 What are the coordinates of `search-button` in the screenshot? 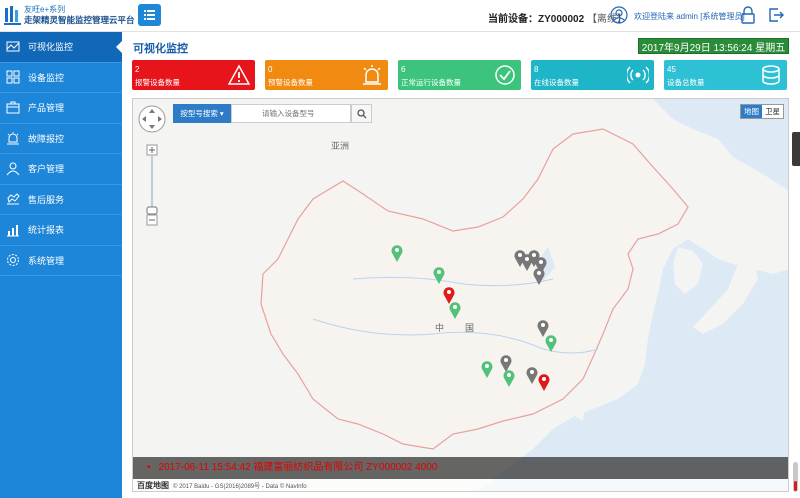 It's located at (361, 113).